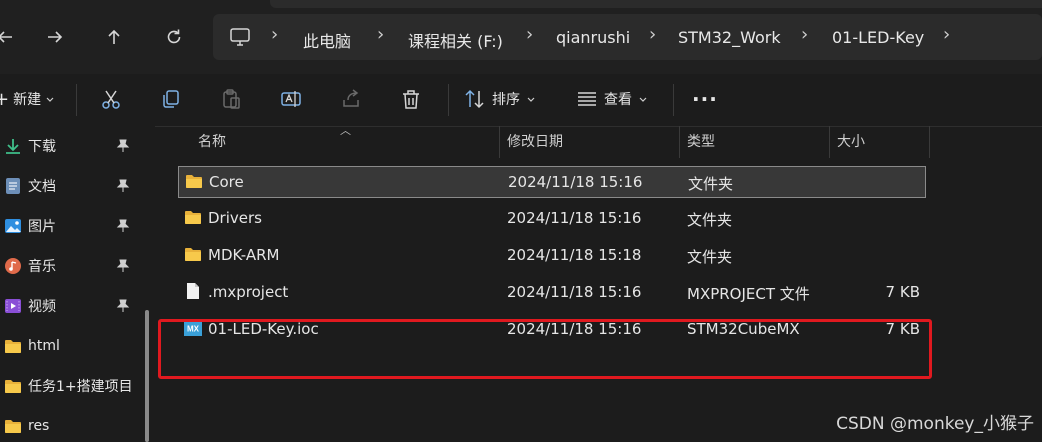 The image size is (1042, 442). What do you see at coordinates (748, 294) in the screenshot?
I see `file-type: MXPROJECT 文件` at bounding box center [748, 294].